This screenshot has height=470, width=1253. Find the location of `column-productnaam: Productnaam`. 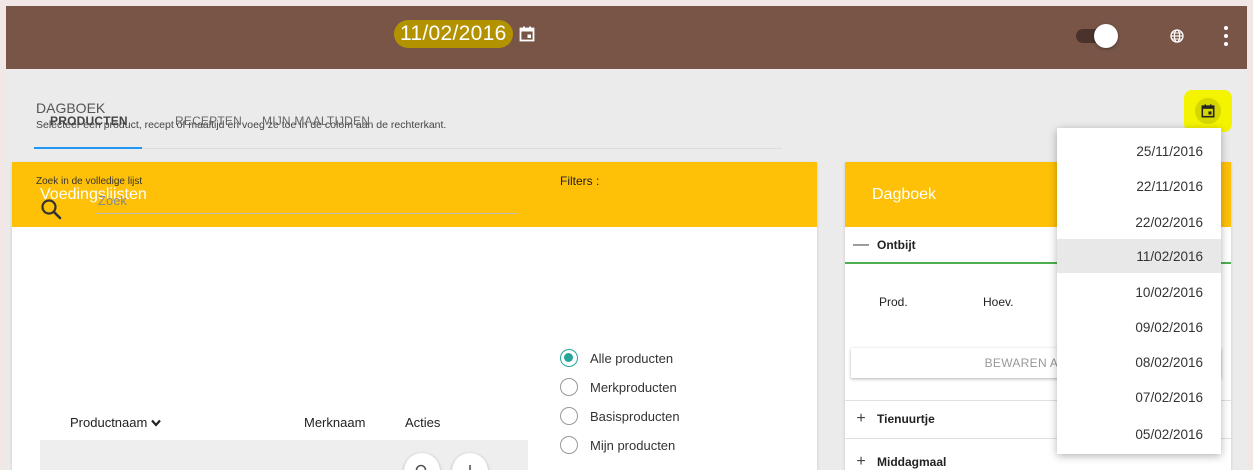

column-productnaam: Productnaam is located at coordinates (116, 422).